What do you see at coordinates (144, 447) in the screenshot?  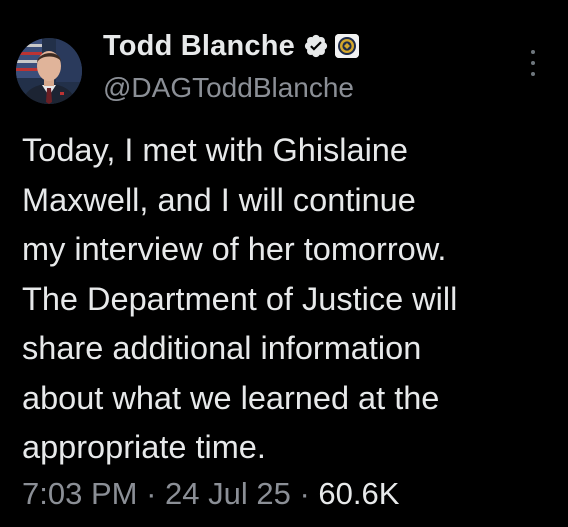 I see `tweet-text-line: appropriate time.` at bounding box center [144, 447].